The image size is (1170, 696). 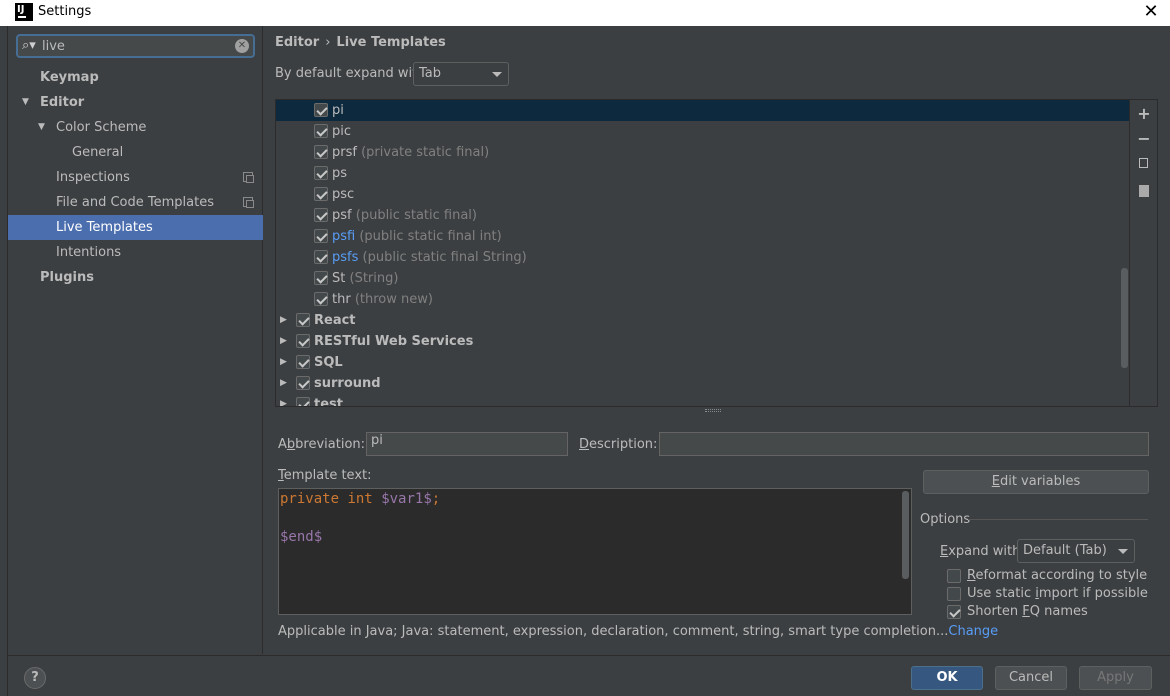 What do you see at coordinates (135, 277) in the screenshot?
I see `sidebar-item-plugins: Plugins` at bounding box center [135, 277].